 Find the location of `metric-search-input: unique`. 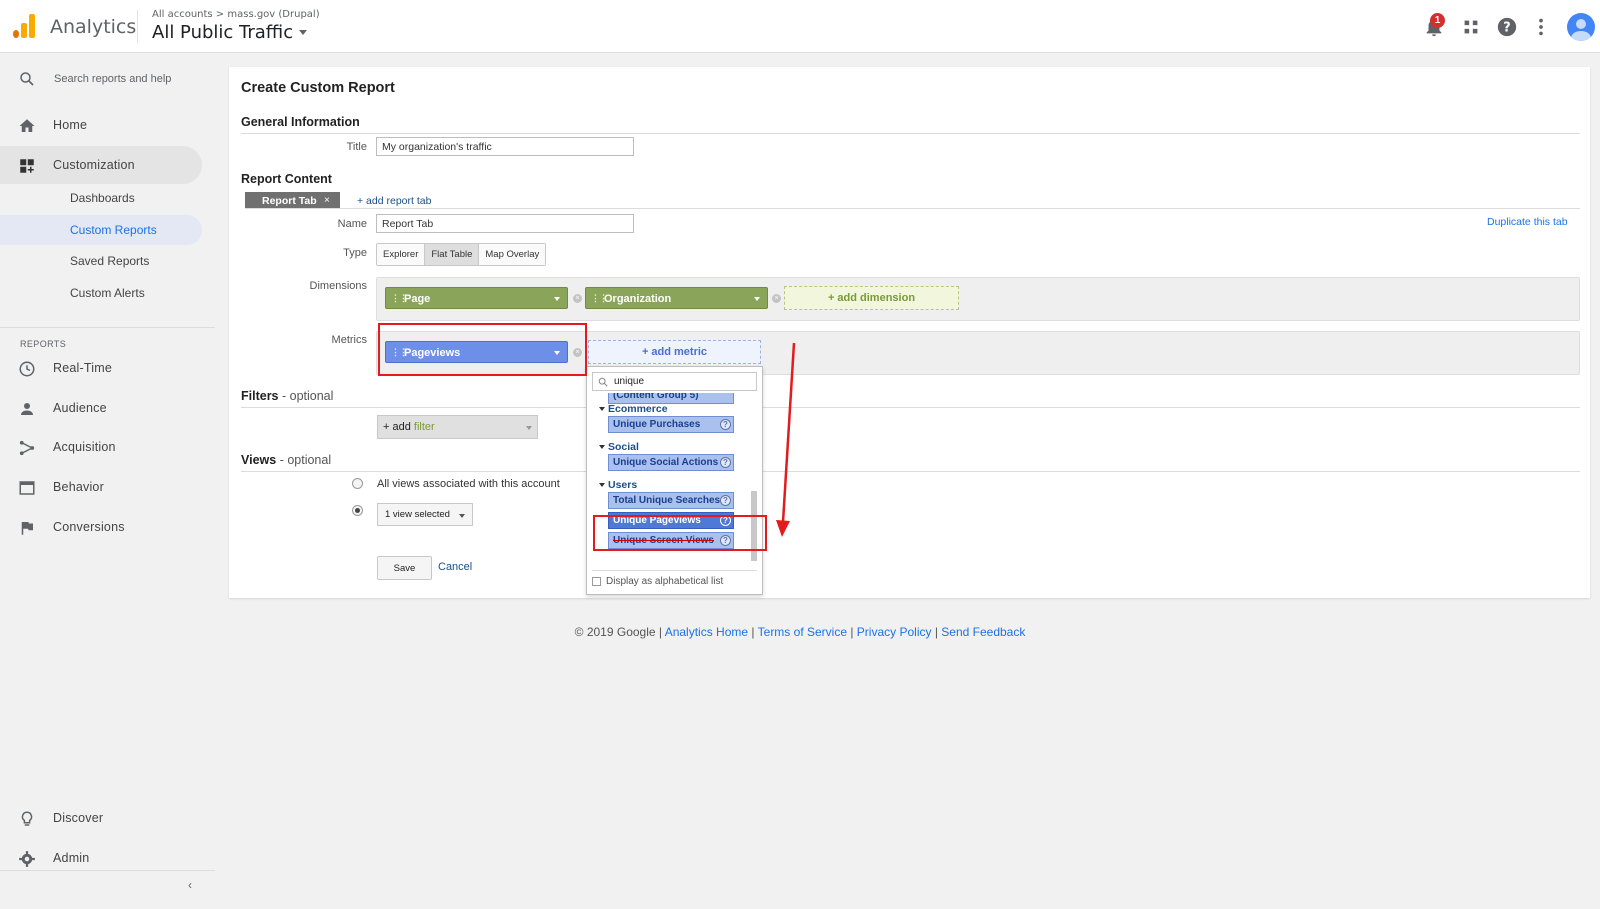

metric-search-input: unique is located at coordinates (674, 381).